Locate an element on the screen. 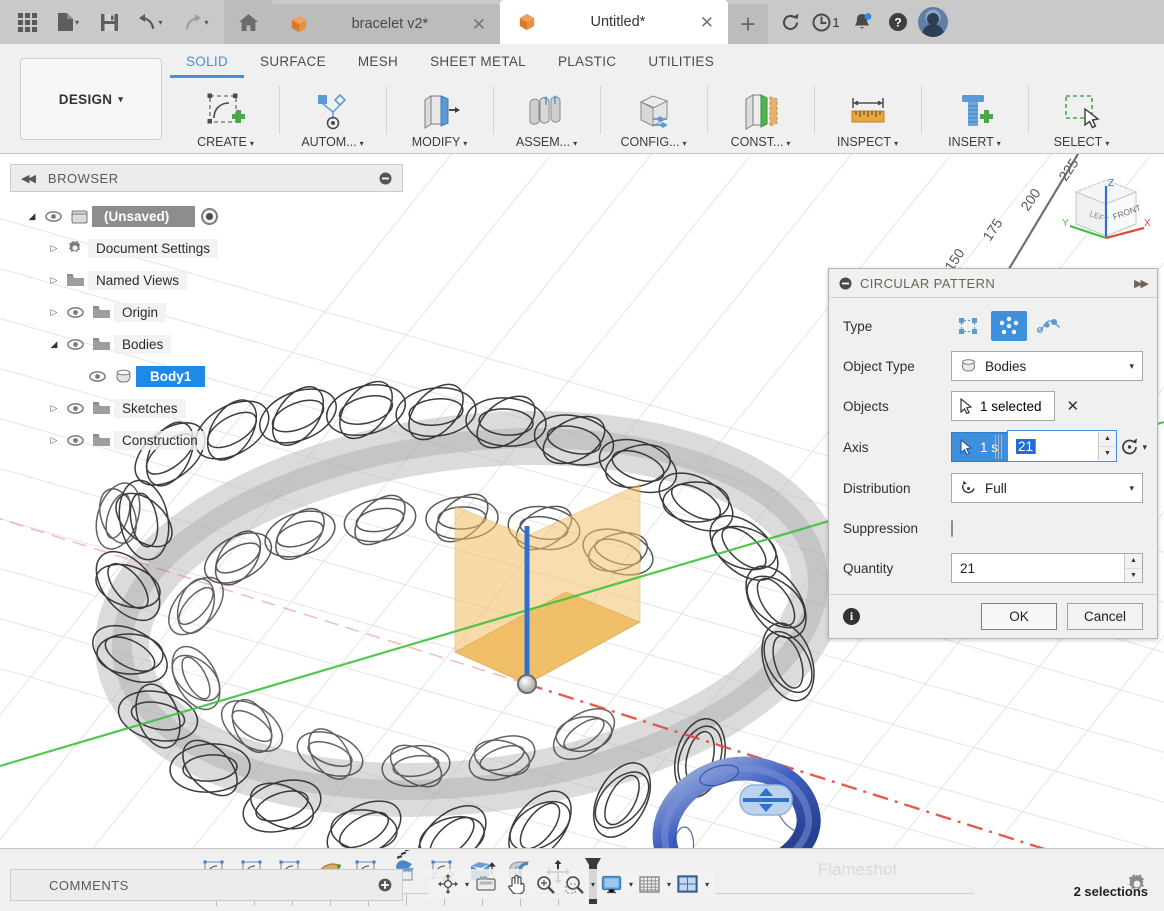 The width and height of the screenshot is (1164, 911). workspace-selector: DESIGN ▾ is located at coordinates (91, 99).